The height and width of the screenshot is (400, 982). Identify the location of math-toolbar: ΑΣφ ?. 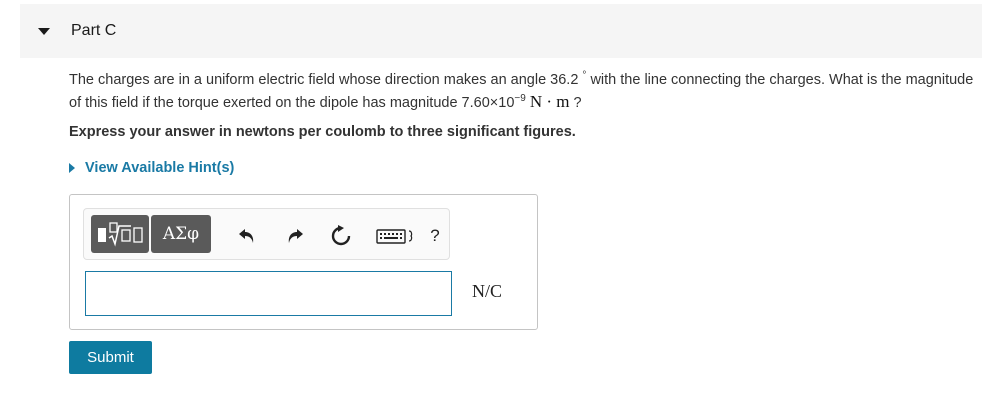
(266, 234).